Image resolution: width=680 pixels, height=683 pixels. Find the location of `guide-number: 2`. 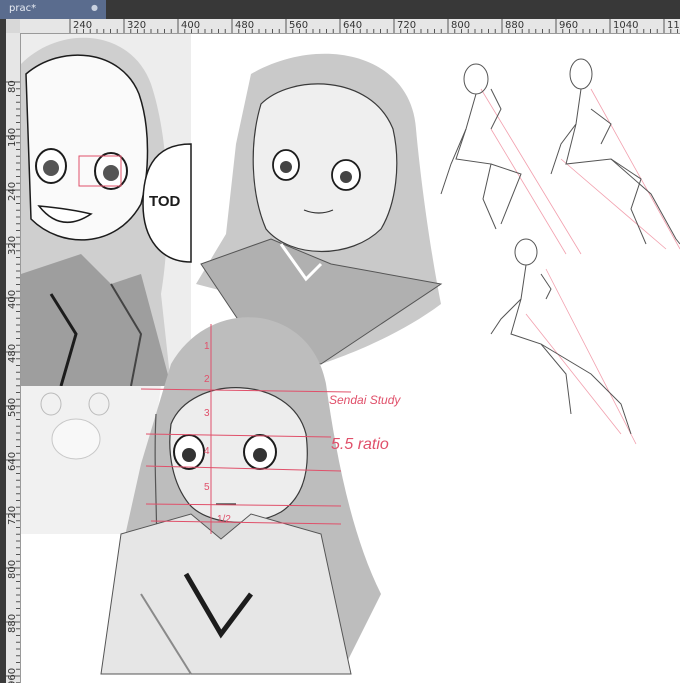

guide-number: 2 is located at coordinates (207, 379).